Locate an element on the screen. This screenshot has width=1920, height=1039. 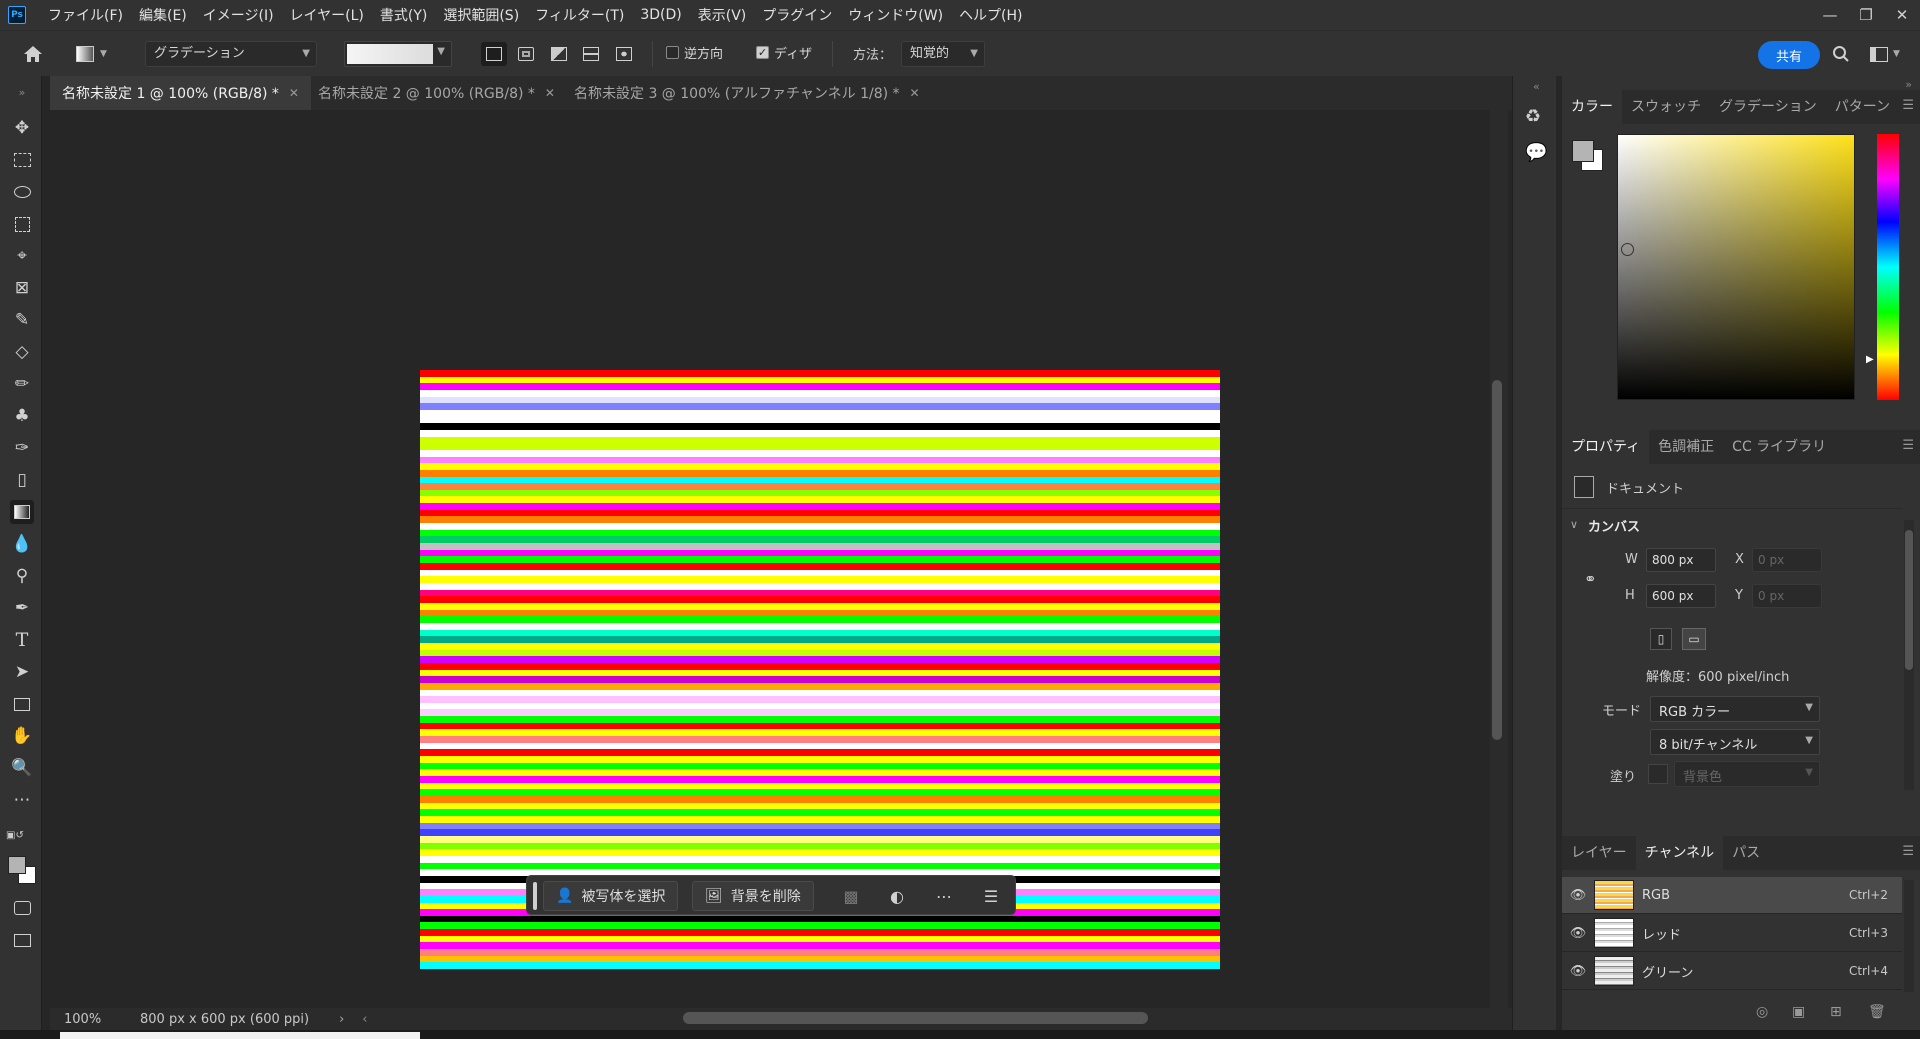
scroll-left-icon: ‹ is located at coordinates (364, 1019).